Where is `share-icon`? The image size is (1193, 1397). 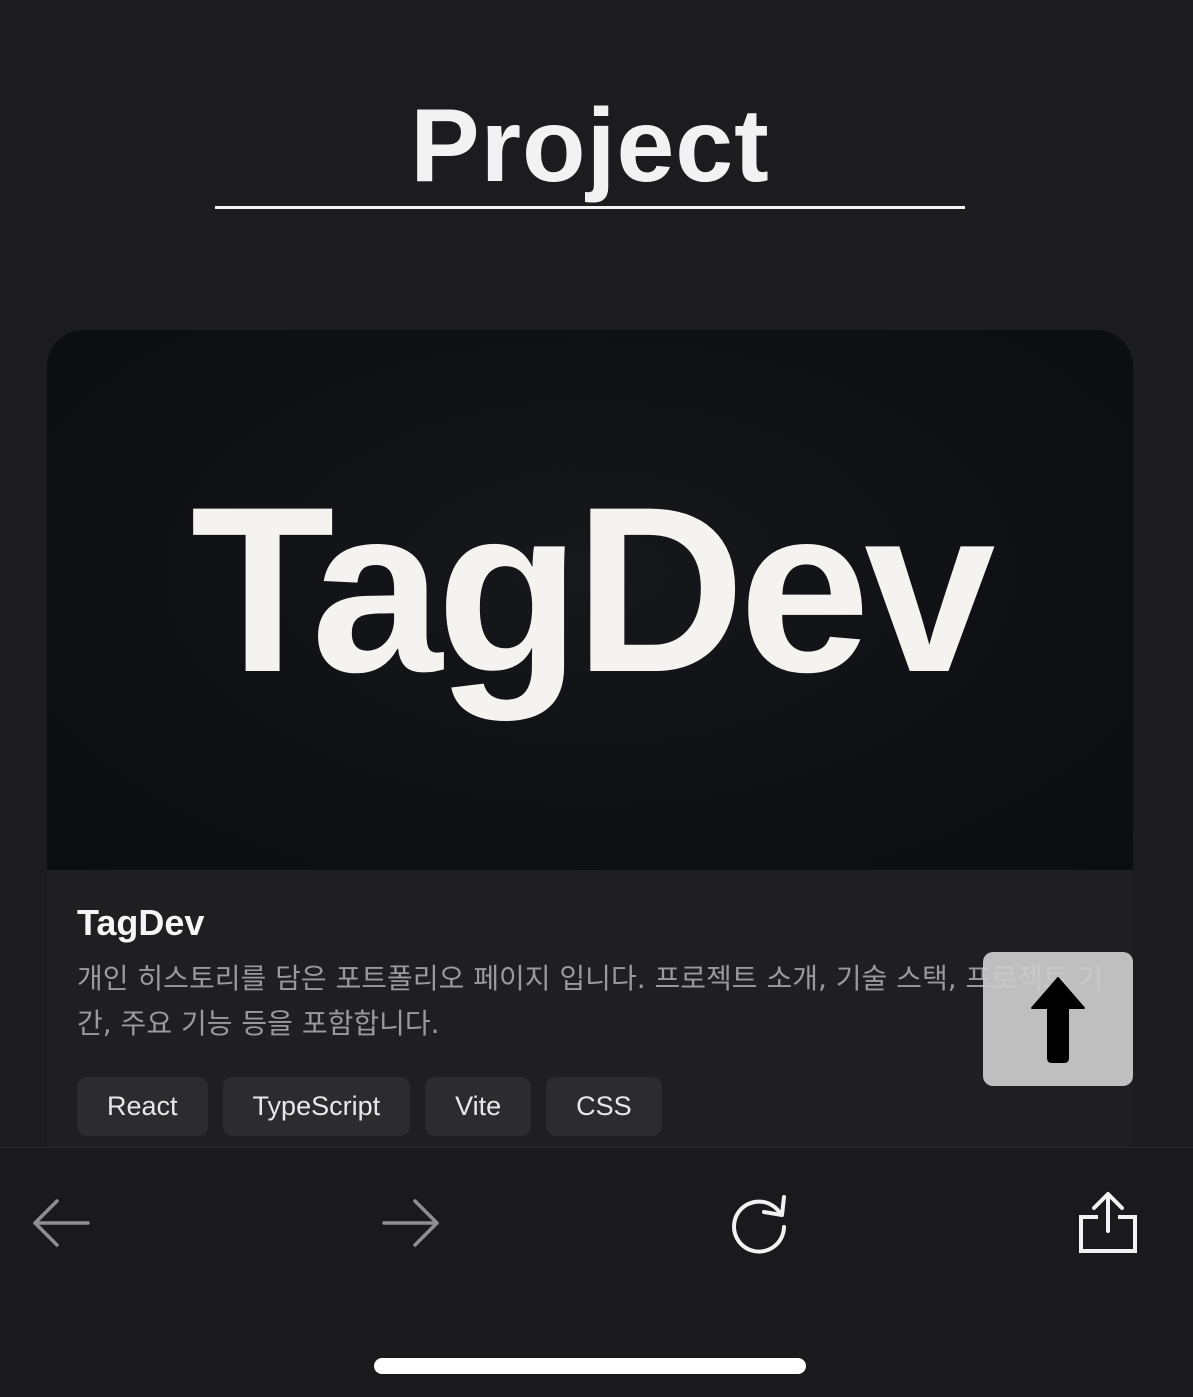
share-icon is located at coordinates (1108, 1222).